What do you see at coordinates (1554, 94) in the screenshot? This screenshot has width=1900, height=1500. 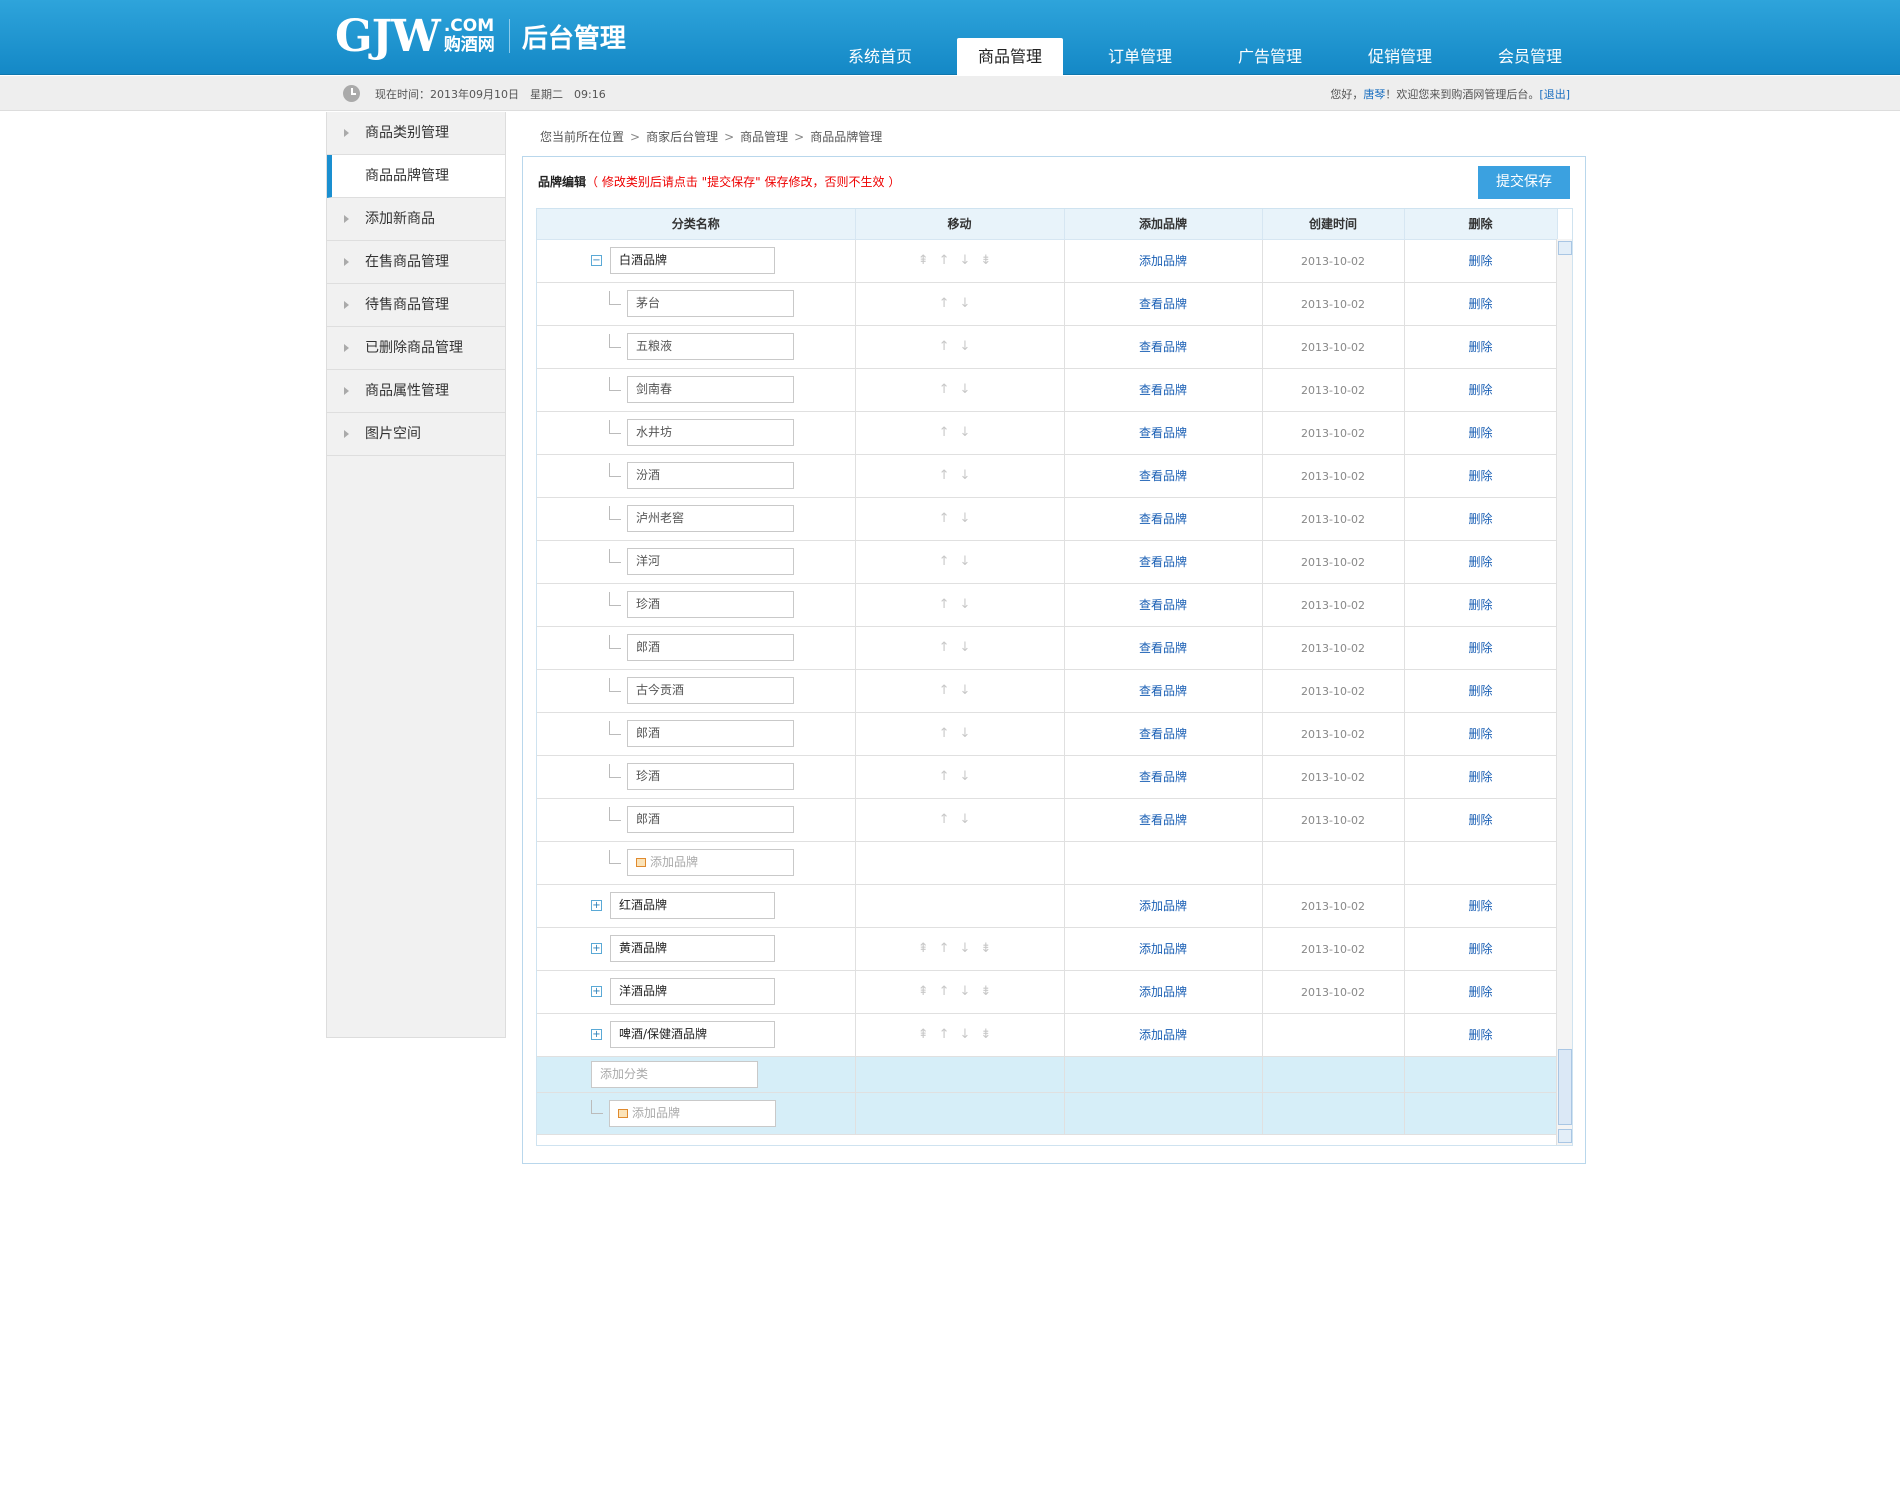 I see `logout-link: [退出]` at bounding box center [1554, 94].